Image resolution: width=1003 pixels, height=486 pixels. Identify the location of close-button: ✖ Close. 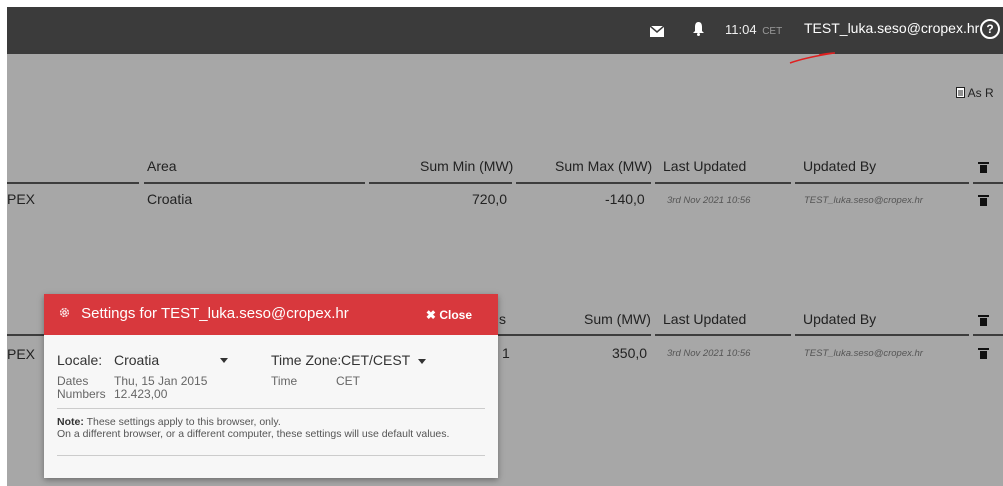
(449, 315).